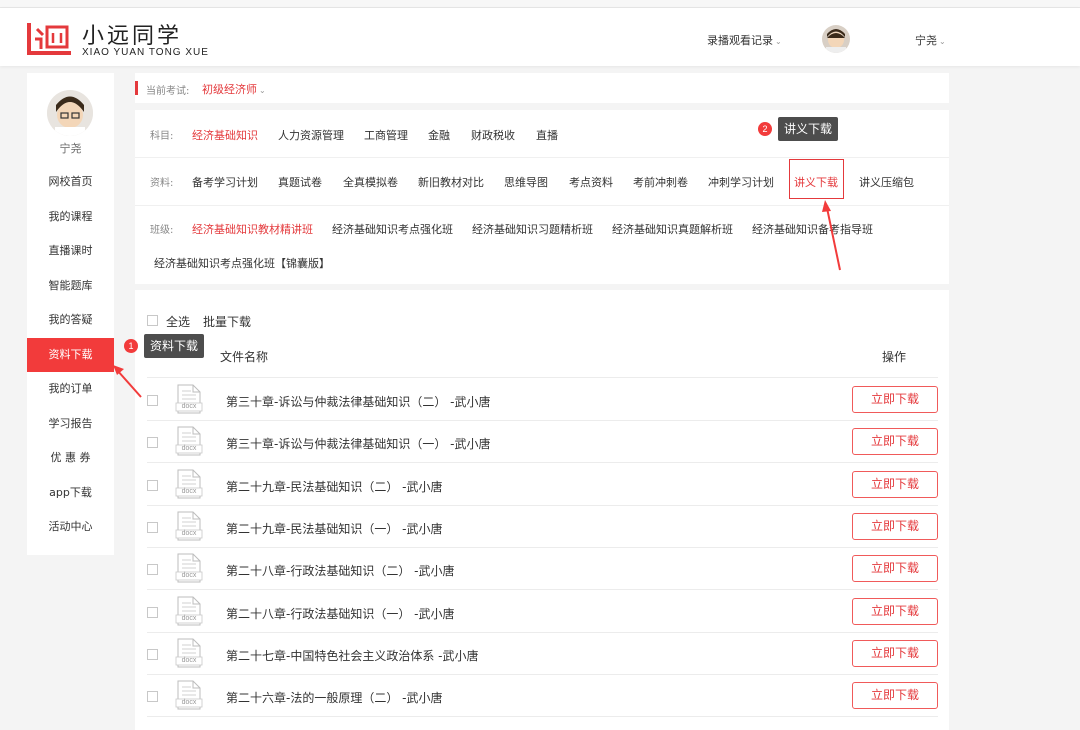  What do you see at coordinates (591, 182) in the screenshot?
I see `material-option: 考点资料` at bounding box center [591, 182].